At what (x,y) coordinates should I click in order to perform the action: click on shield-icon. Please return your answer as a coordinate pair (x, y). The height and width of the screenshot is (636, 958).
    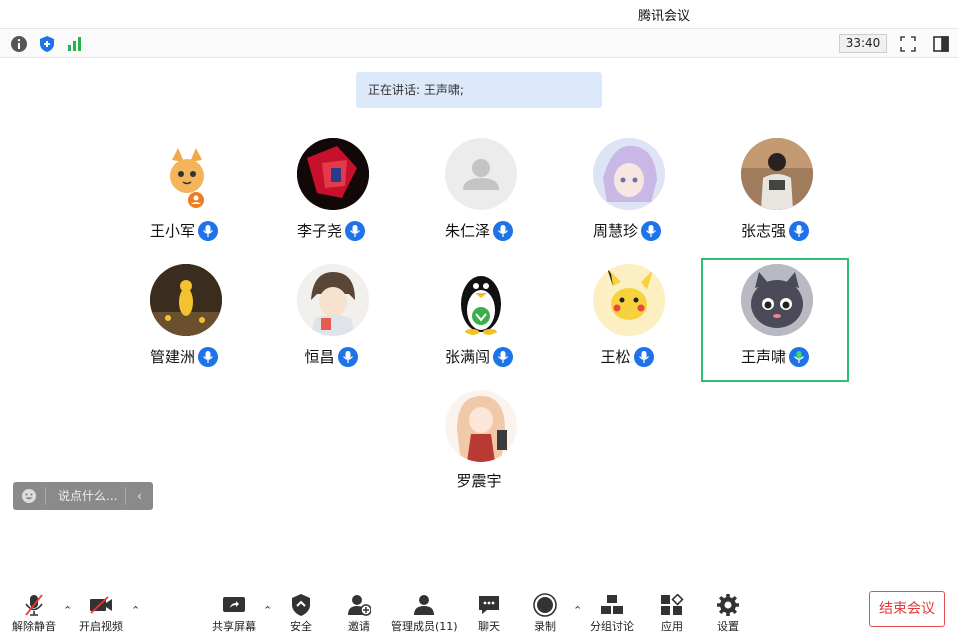
    Looking at the image, I should click on (47, 44).